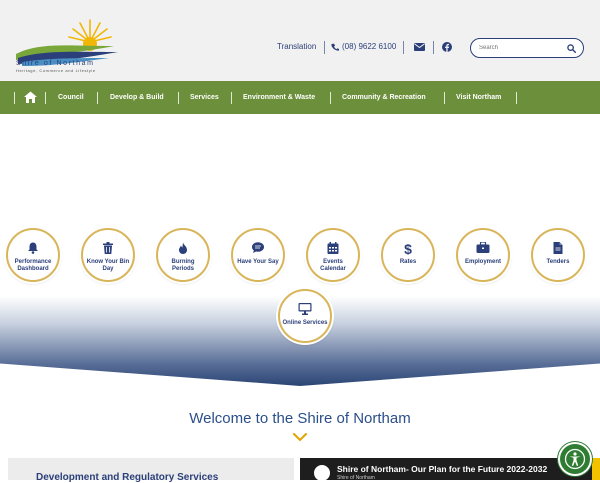  Describe the element at coordinates (296, 46) in the screenshot. I see `translation-link: Translation` at that location.